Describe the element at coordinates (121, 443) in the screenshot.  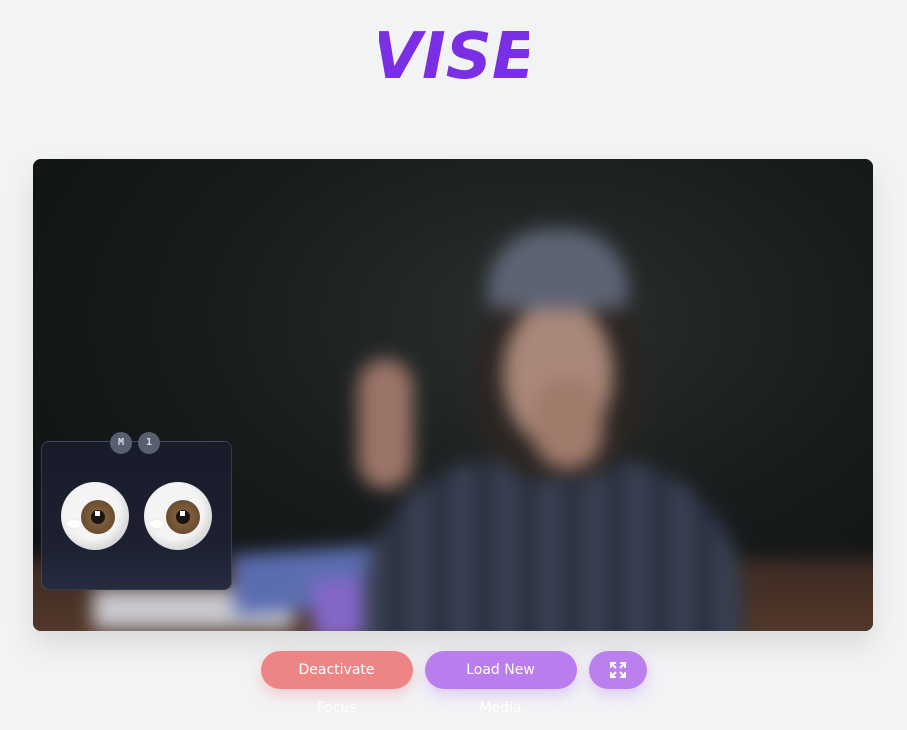
I see `mode-chip: M` at that location.